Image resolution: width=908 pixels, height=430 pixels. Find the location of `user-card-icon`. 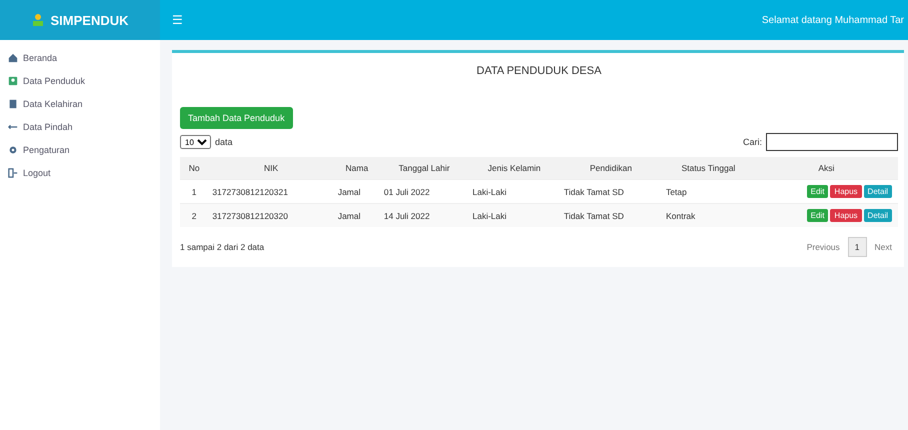

user-card-icon is located at coordinates (13, 81).